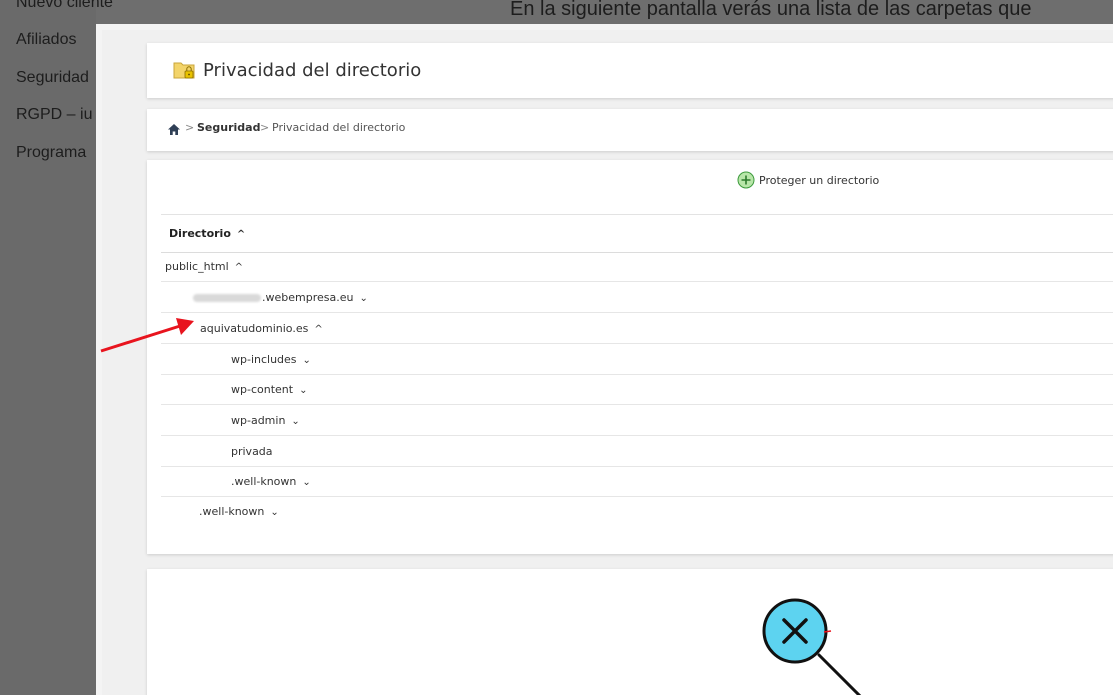  What do you see at coordinates (197, 266) in the screenshot?
I see `directory-label: public_html` at bounding box center [197, 266].